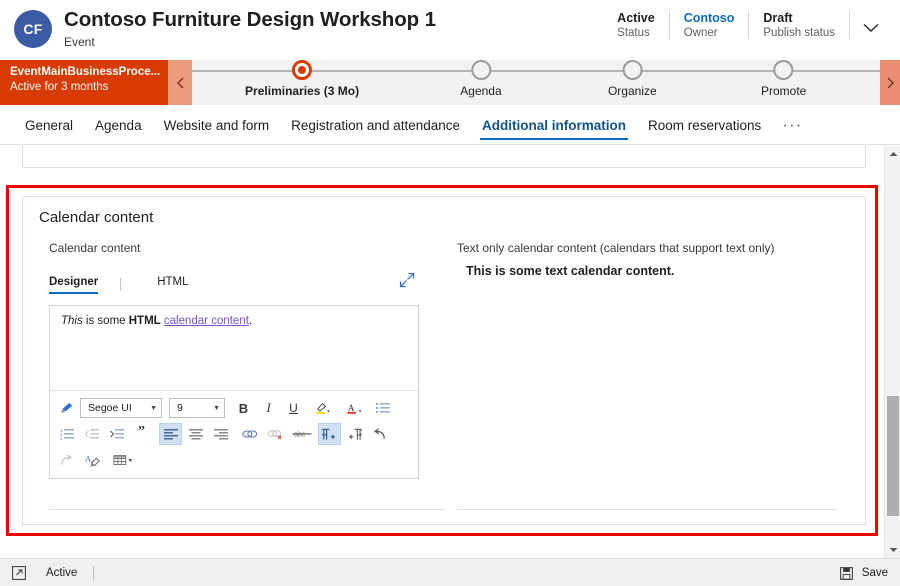 Image resolution: width=900 pixels, height=586 pixels. I want to click on publish-status-value: Draft, so click(778, 18).